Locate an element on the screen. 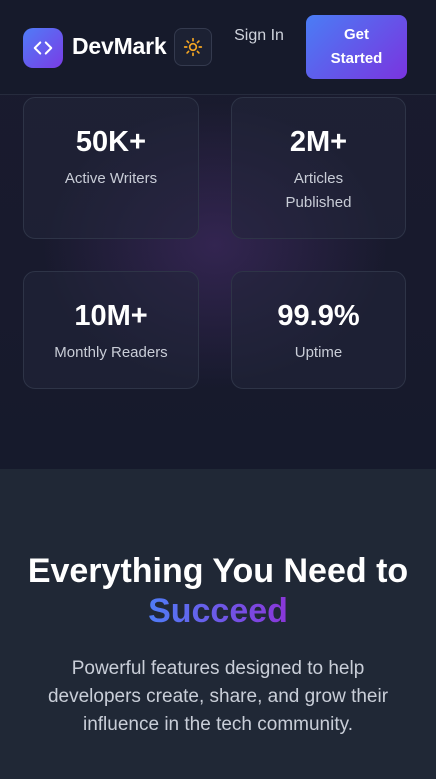 This screenshot has height=779, width=436. stat-value: 99.9% is located at coordinates (318, 316).